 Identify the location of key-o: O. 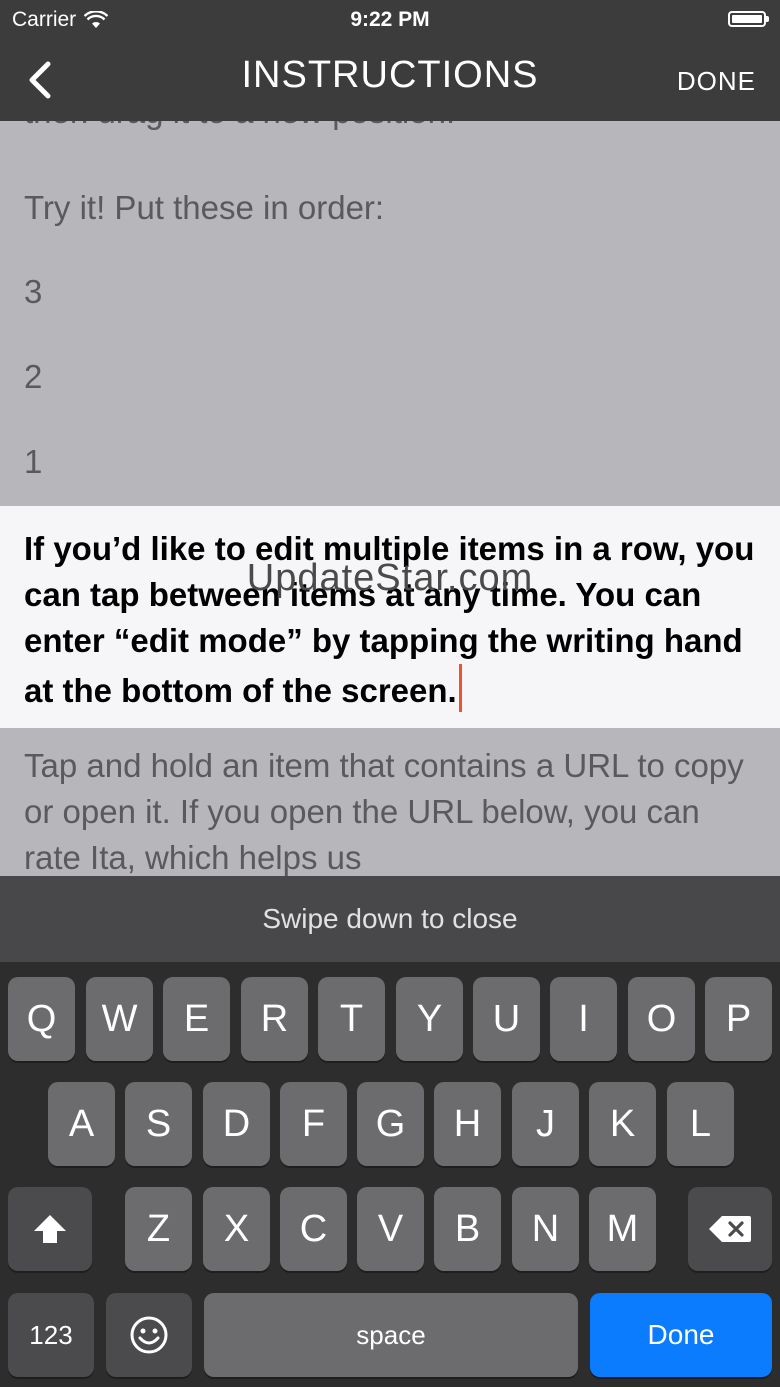
(661, 1019).